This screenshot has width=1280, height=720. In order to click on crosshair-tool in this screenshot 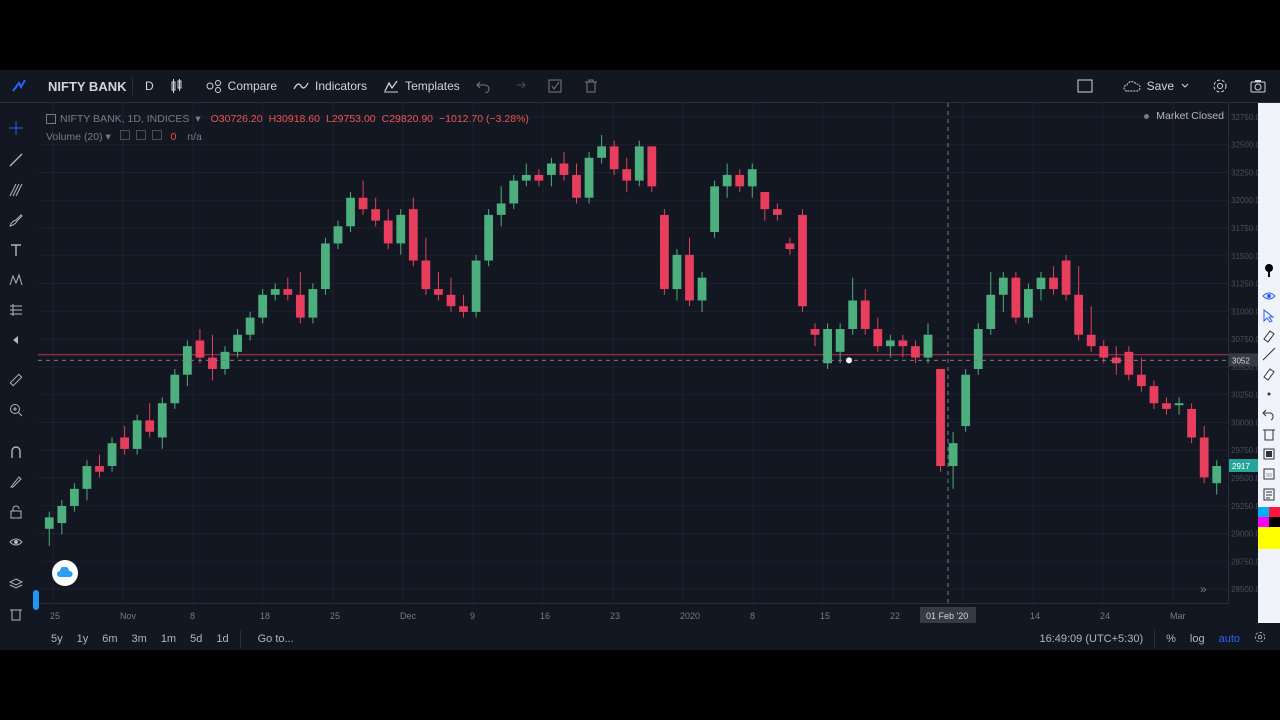, I will do `click(16, 128)`.